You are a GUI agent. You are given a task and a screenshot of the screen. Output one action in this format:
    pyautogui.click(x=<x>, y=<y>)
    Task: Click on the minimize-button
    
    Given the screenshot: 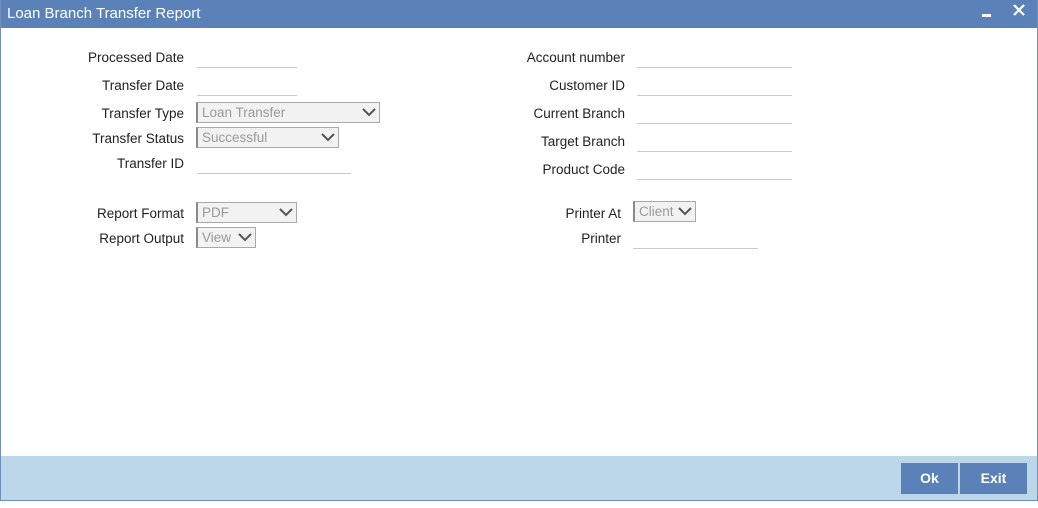 What is the action you would take?
    pyautogui.click(x=987, y=13)
    